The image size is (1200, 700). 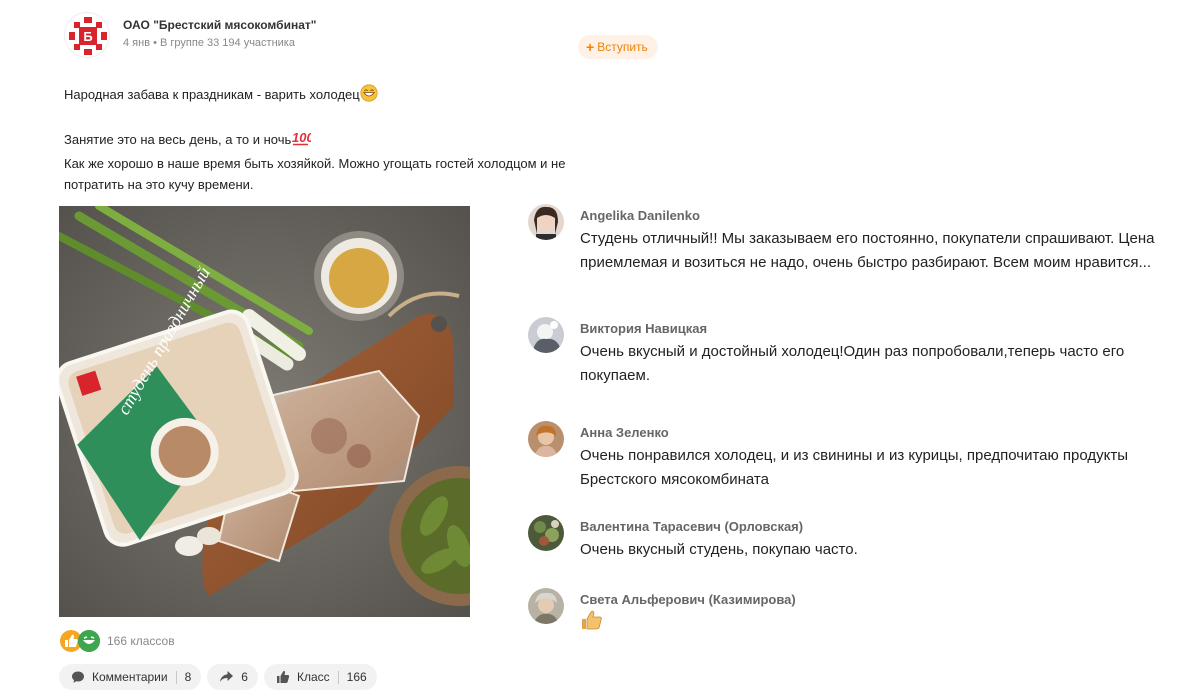 What do you see at coordinates (209, 43) in the screenshot?
I see `post-meta: 4 янв • В группе 33 194 участника` at bounding box center [209, 43].